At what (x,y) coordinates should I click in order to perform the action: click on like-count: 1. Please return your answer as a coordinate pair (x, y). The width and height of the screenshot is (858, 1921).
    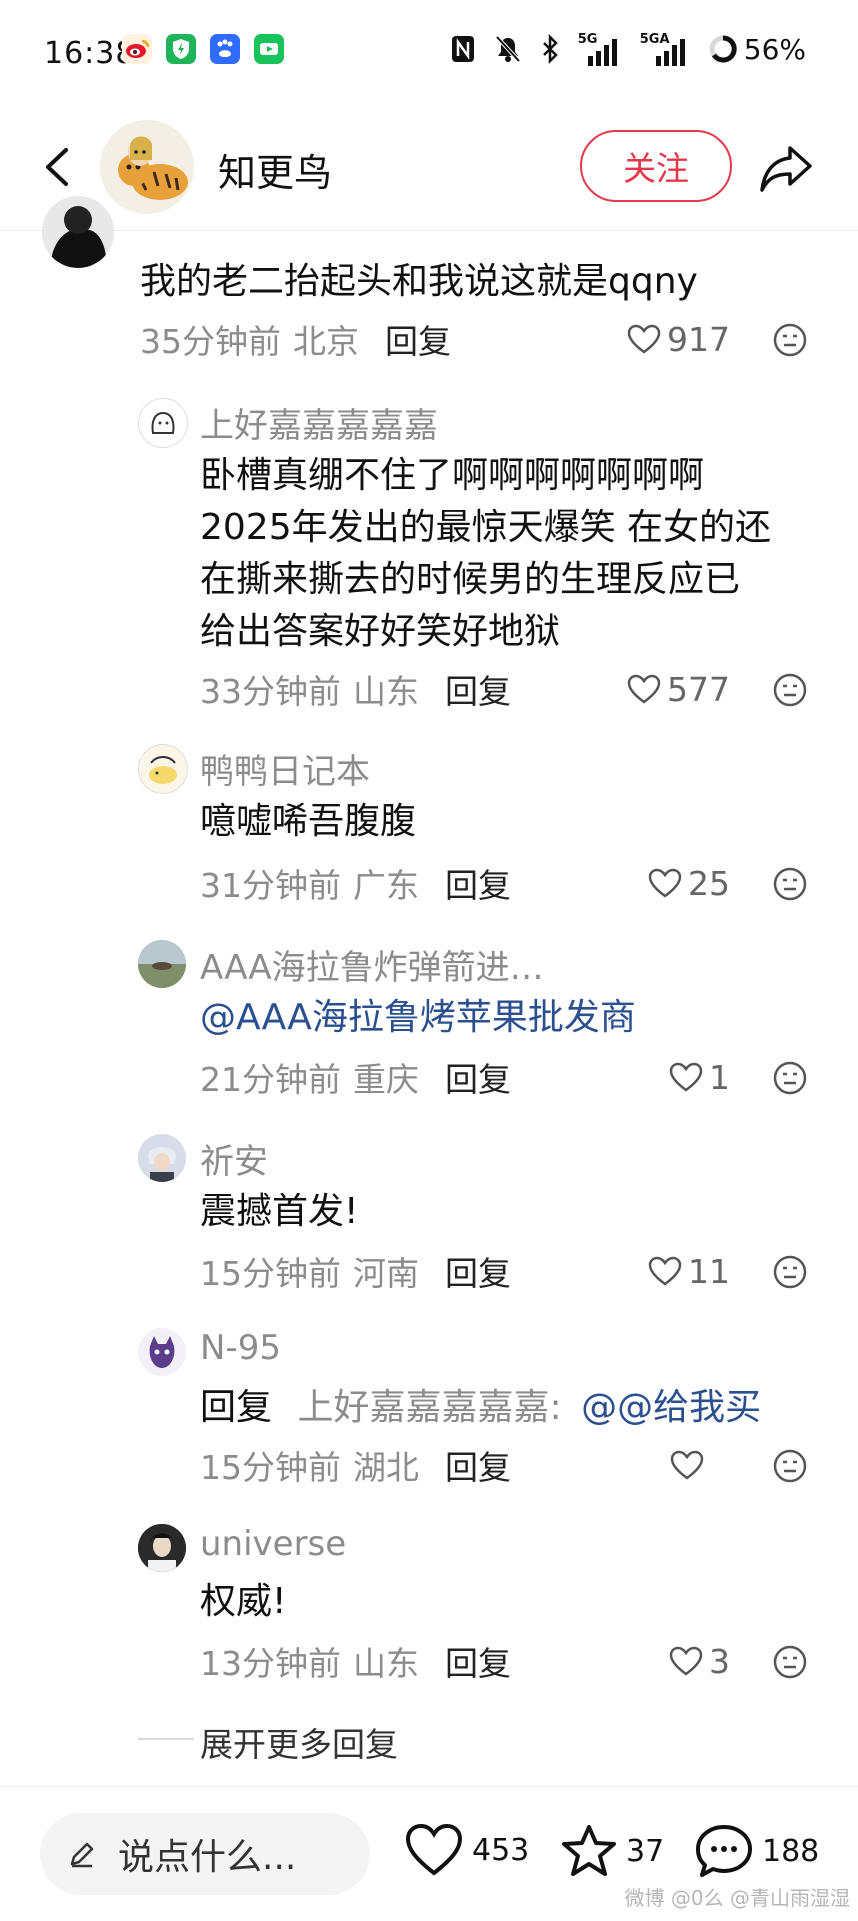
    Looking at the image, I should click on (719, 1077).